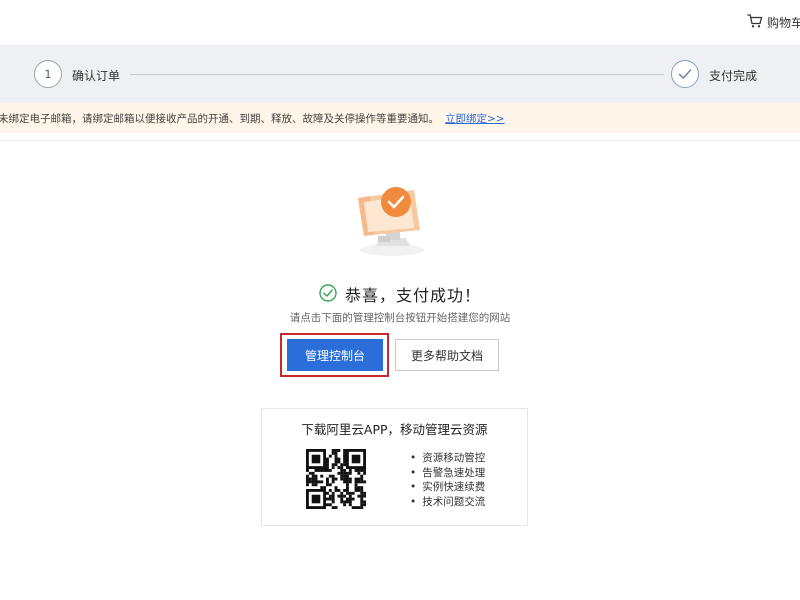 The width and height of the screenshot is (800, 600). What do you see at coordinates (447, 473) in the screenshot?
I see `app-feature-item: 告警急速处理` at bounding box center [447, 473].